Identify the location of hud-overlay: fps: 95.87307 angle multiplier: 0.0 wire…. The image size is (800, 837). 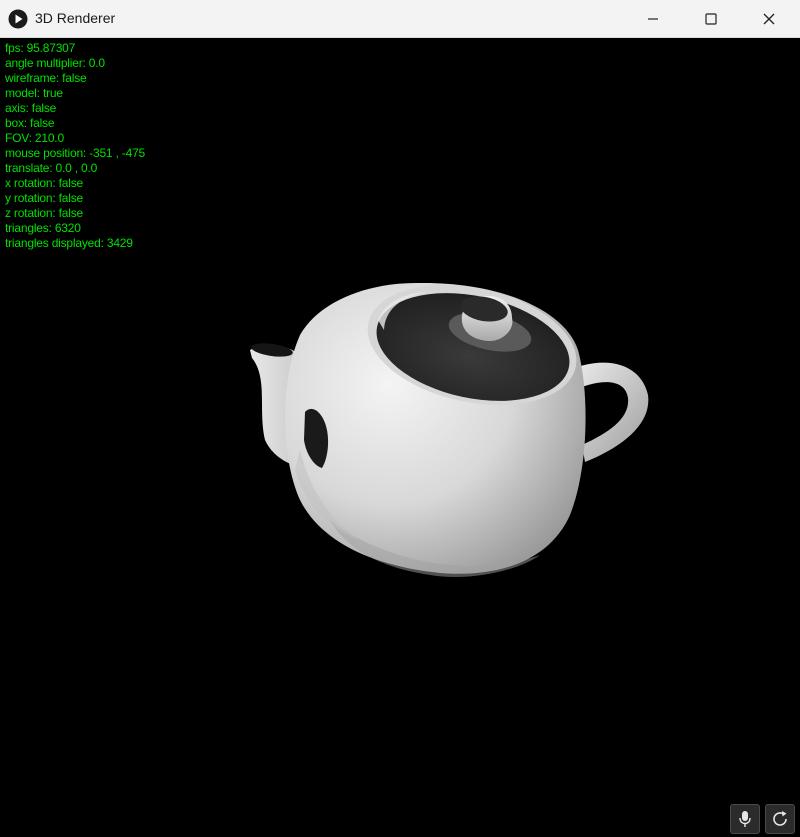
(75, 146).